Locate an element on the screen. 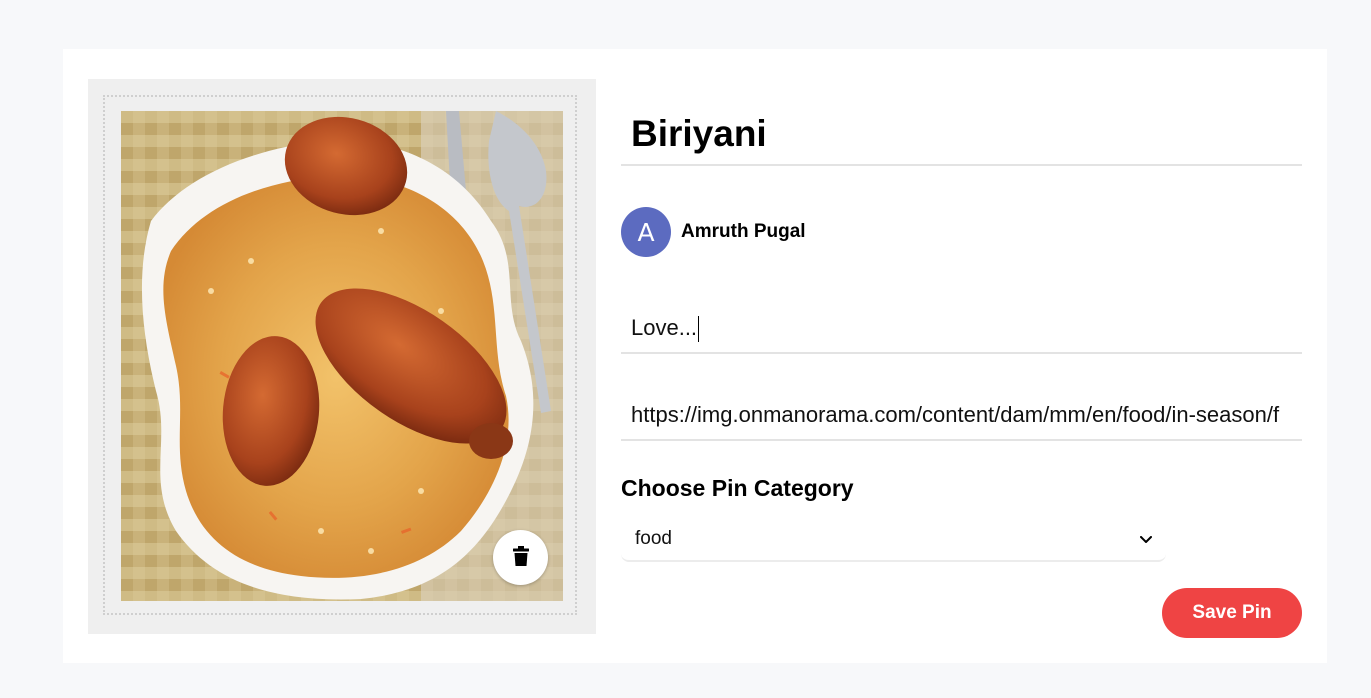  trash-icon is located at coordinates (520, 557).